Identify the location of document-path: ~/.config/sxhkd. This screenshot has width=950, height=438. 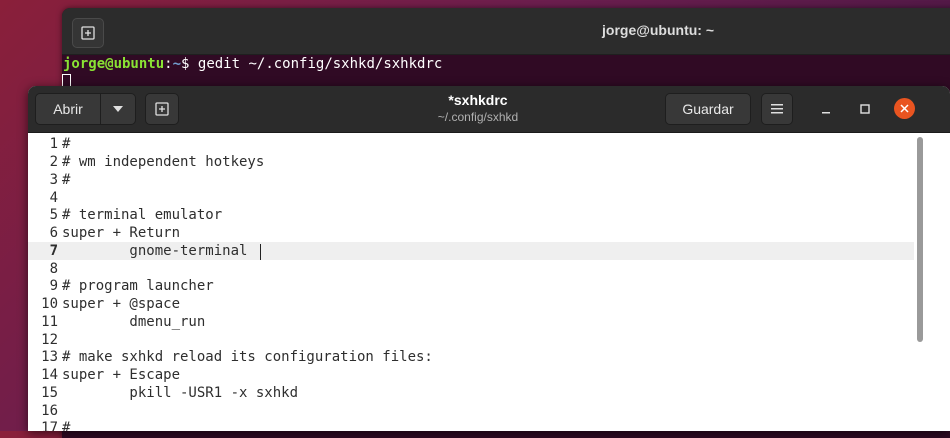
(478, 117).